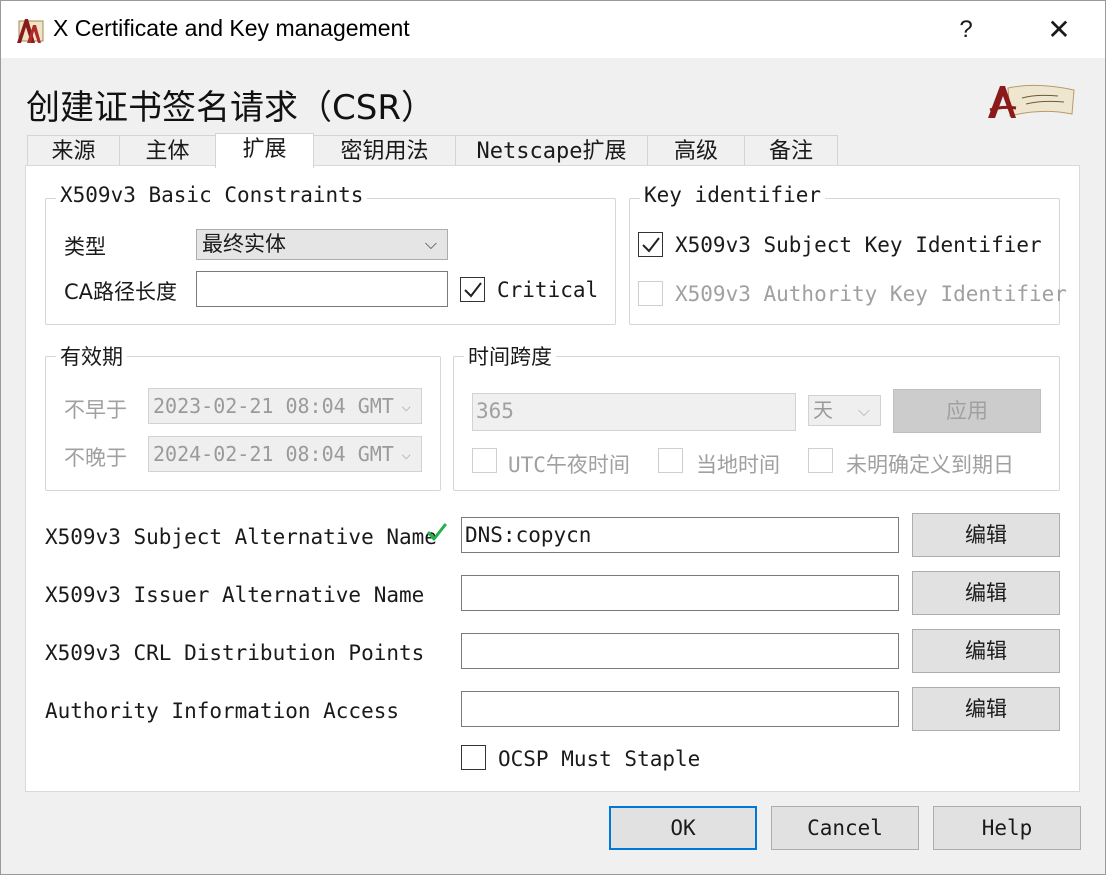  What do you see at coordinates (986, 593) in the screenshot?
I see `ian-edit-button: 编辑` at bounding box center [986, 593].